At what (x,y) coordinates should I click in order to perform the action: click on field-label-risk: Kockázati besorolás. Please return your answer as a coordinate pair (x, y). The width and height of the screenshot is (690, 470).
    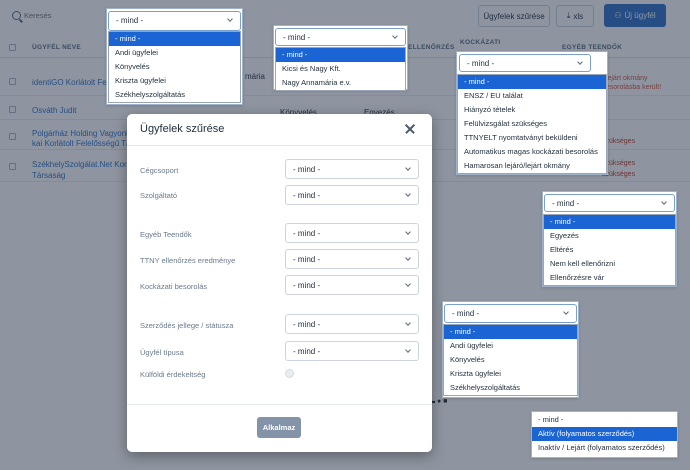
    Looking at the image, I should click on (174, 286).